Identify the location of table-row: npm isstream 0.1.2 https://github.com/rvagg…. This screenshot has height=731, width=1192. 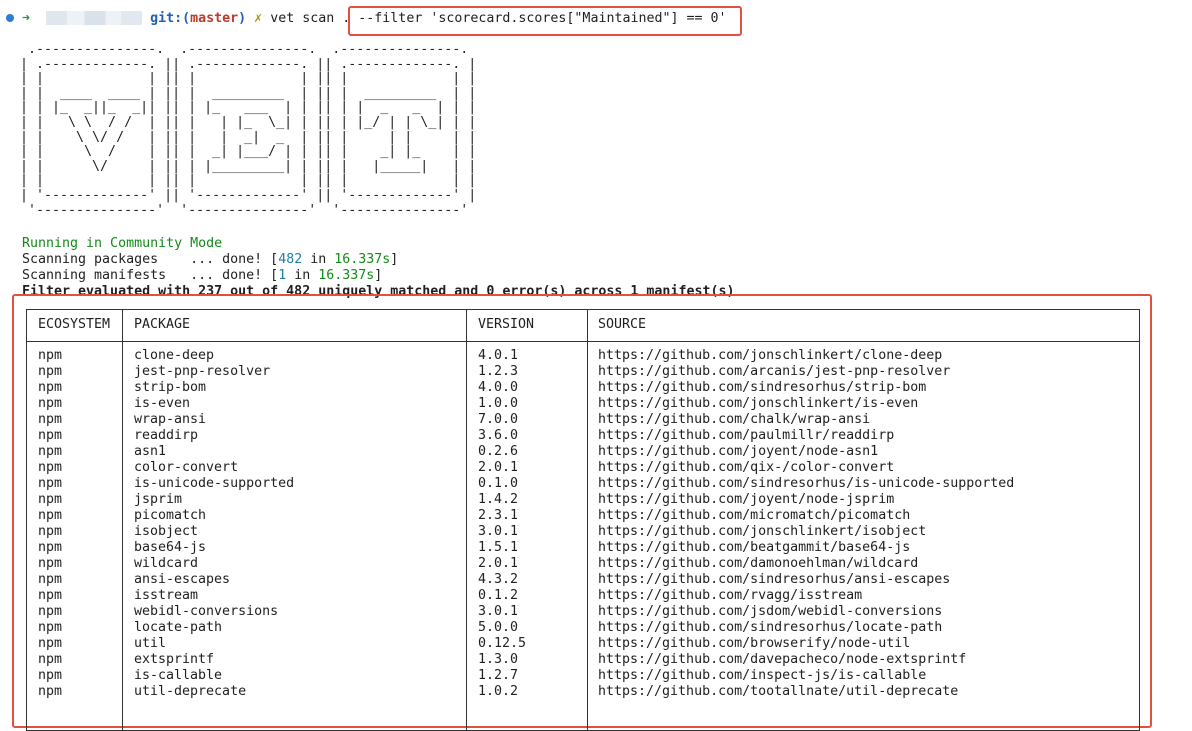
(583, 596).